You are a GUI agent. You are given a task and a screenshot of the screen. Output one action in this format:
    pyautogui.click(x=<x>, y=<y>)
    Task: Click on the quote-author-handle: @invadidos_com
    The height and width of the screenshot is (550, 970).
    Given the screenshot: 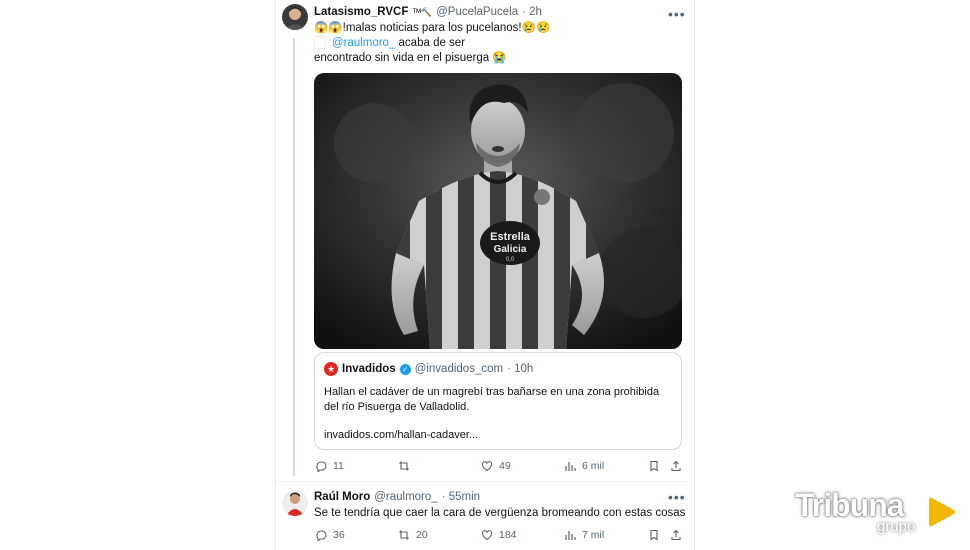 What is the action you would take?
    pyautogui.click(x=459, y=369)
    